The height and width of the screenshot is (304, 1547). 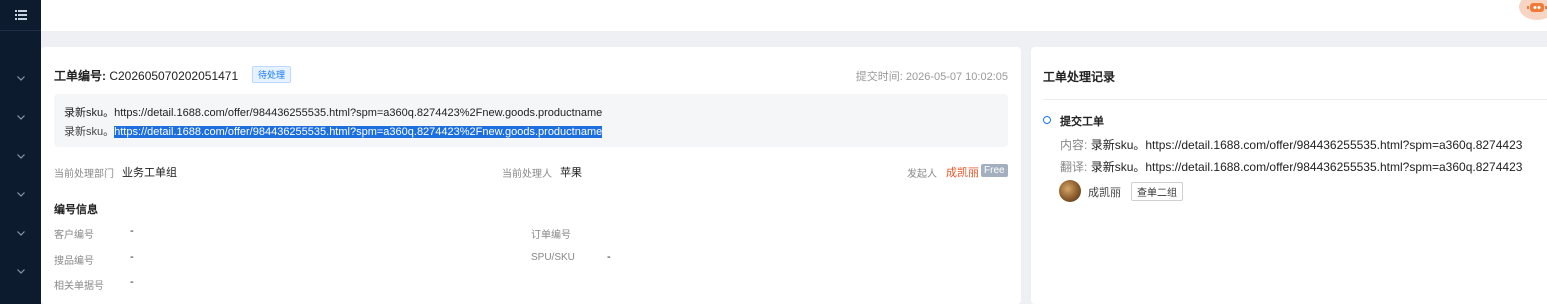 I want to click on avatar, so click(x=1070, y=191).